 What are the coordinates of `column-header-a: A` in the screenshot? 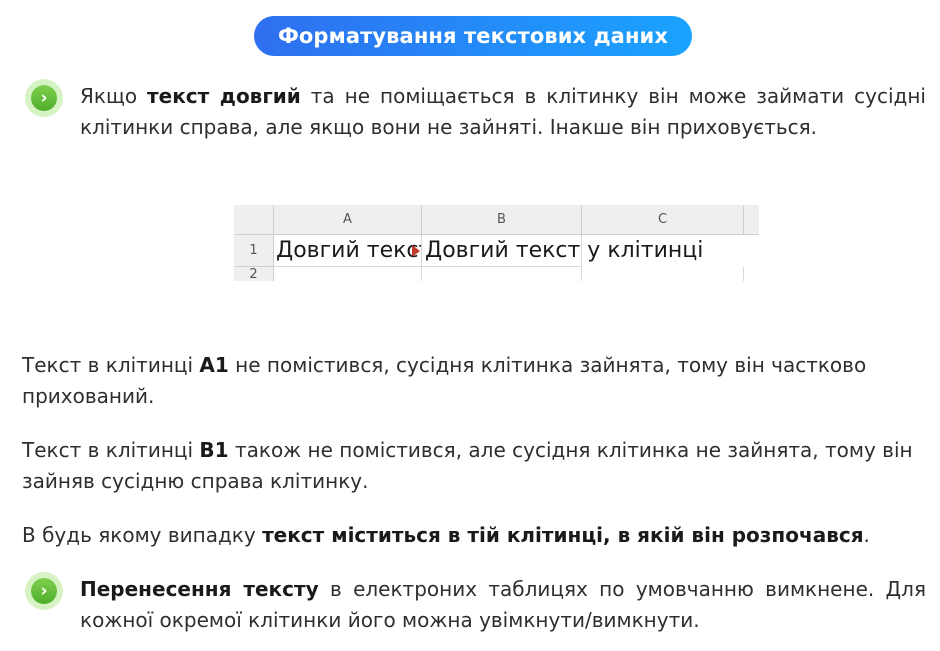 It's located at (348, 220).